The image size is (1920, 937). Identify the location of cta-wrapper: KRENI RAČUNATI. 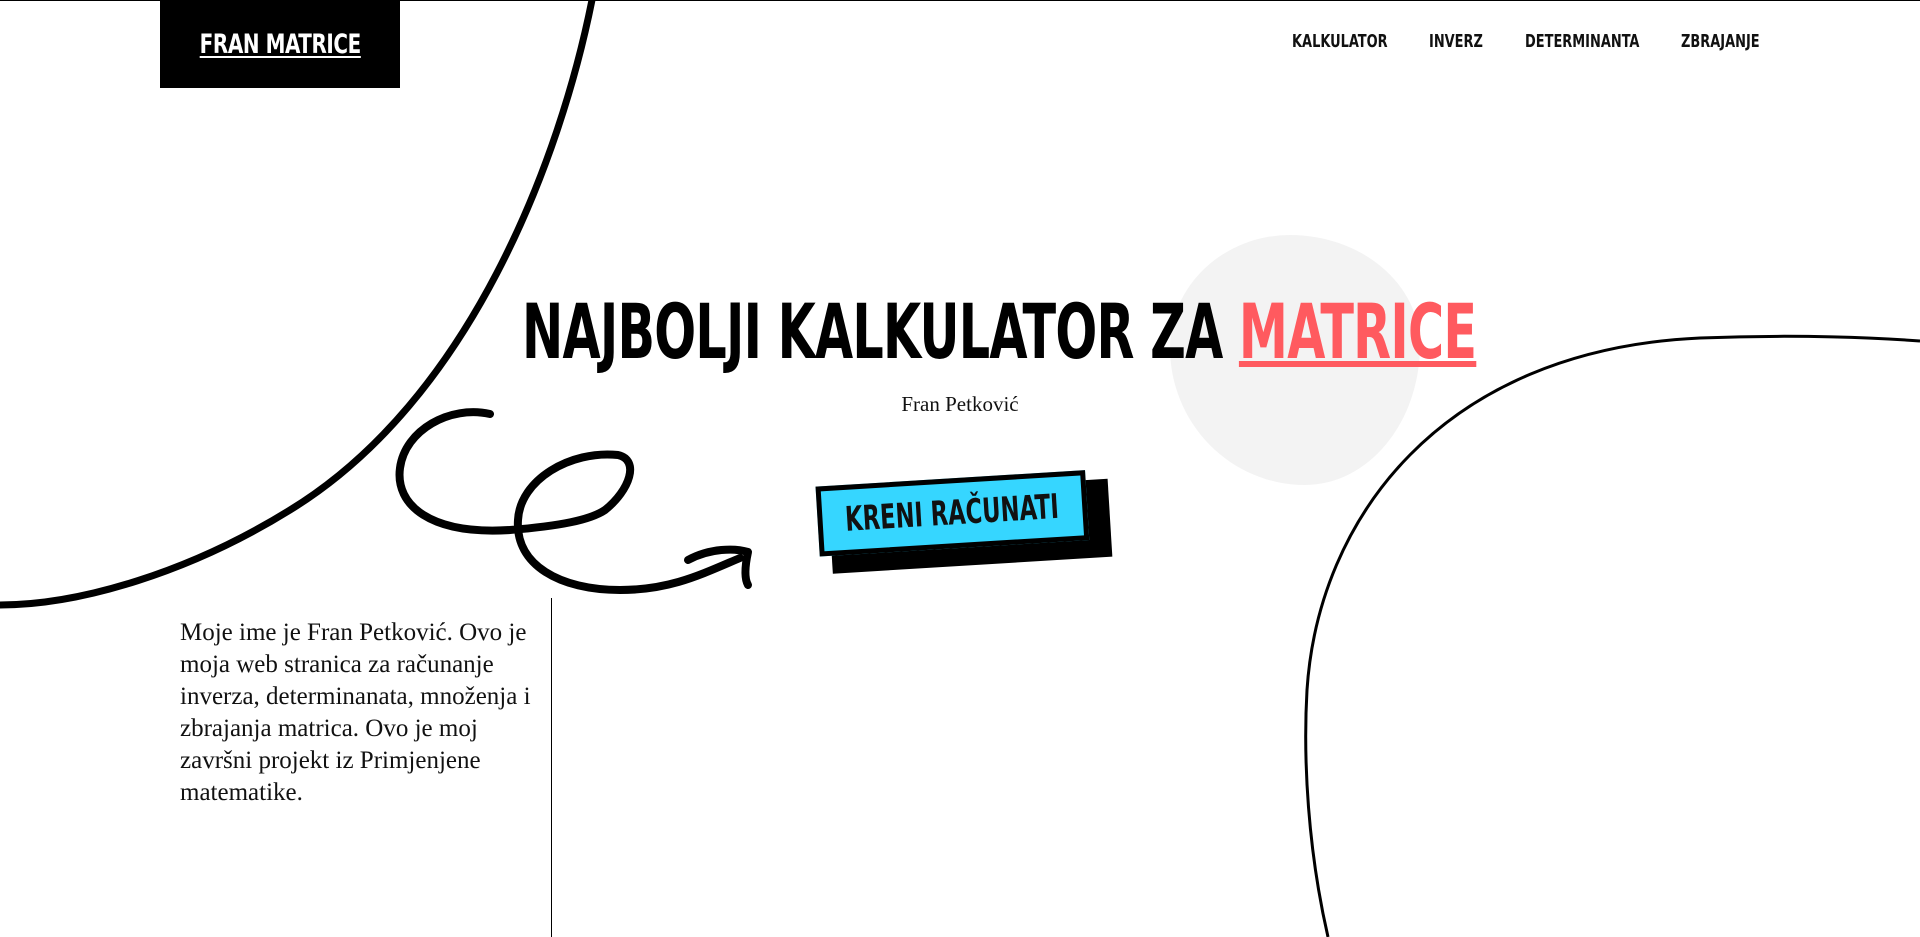
(964, 523).